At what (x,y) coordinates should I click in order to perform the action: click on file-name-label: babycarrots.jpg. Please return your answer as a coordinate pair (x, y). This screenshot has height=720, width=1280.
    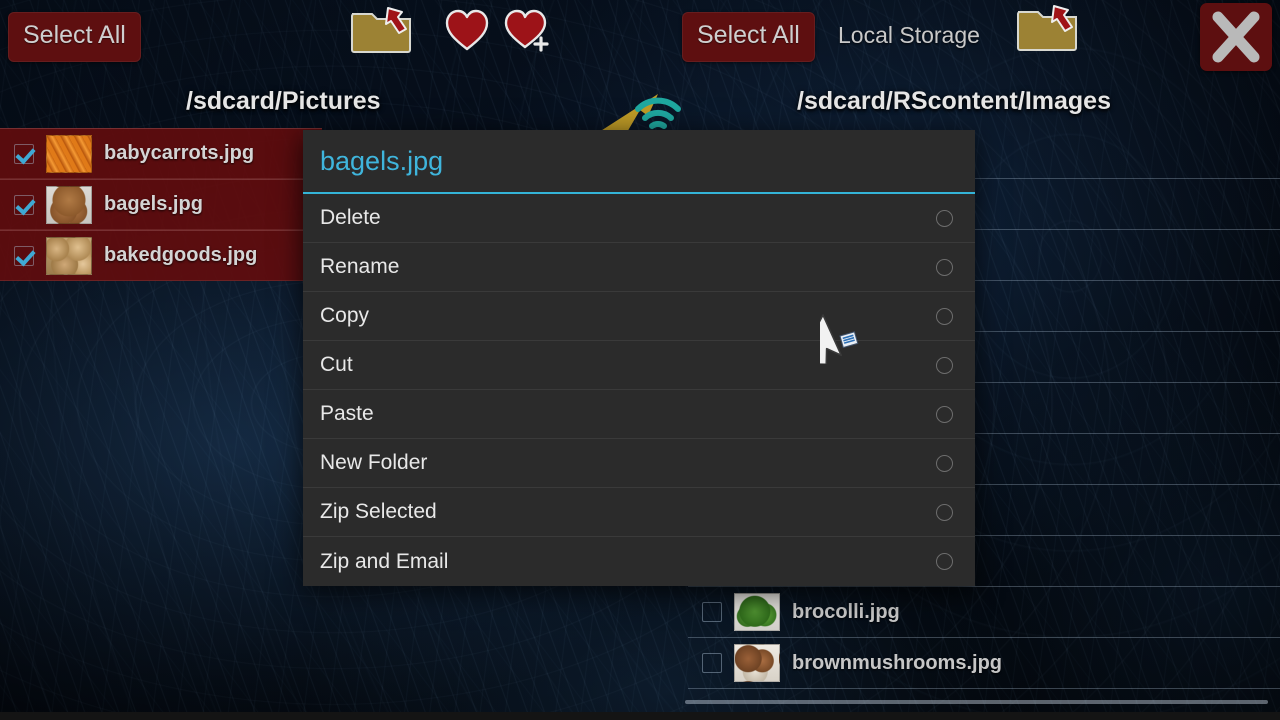
    Looking at the image, I should click on (179, 153).